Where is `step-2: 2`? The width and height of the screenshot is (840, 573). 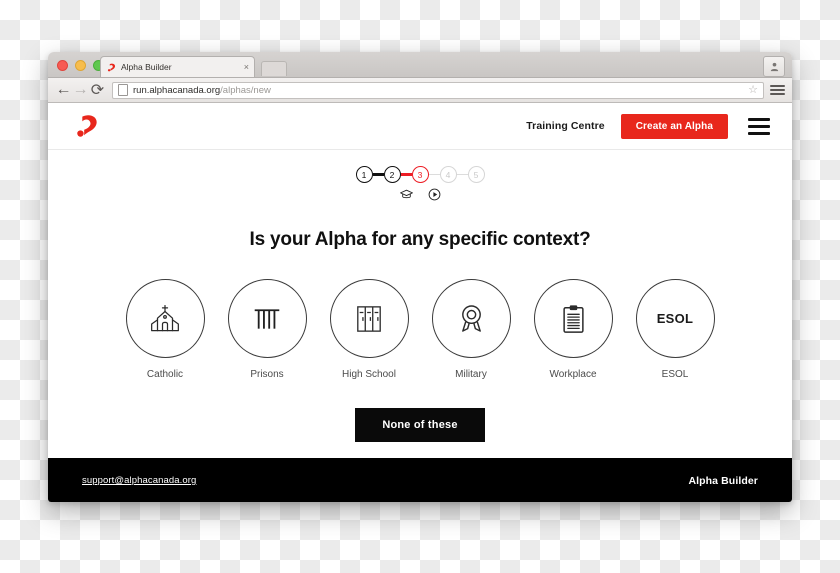
step-2: 2 is located at coordinates (392, 174).